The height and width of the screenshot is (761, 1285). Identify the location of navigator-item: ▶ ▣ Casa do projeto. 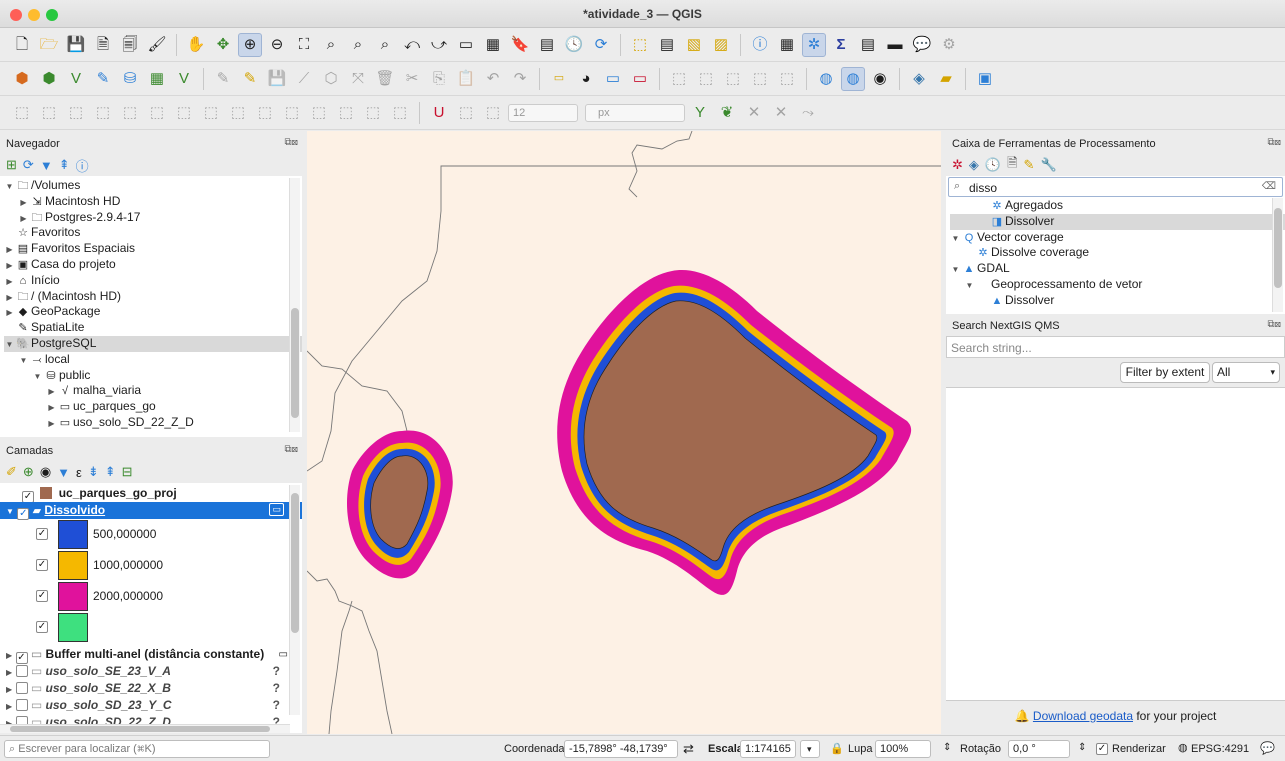
(153, 265).